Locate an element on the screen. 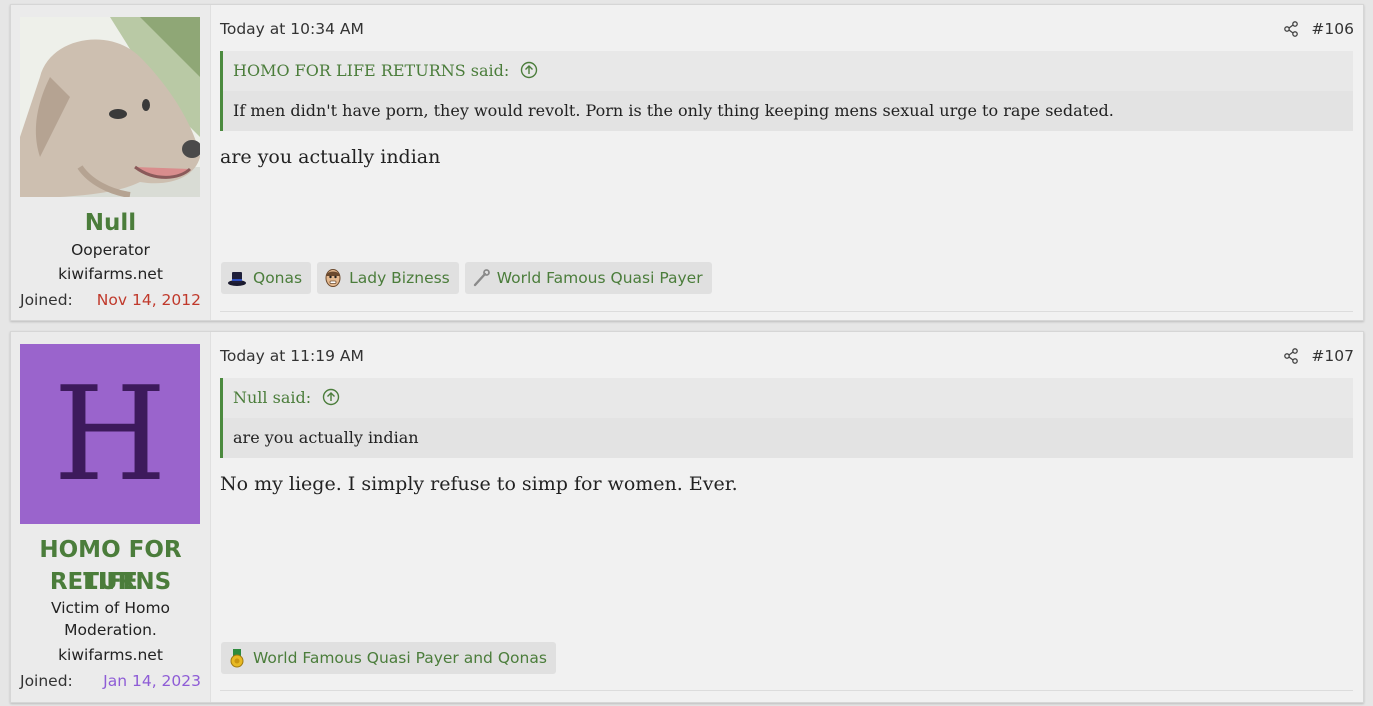 This screenshot has height=706, width=1373. reaction-label: Qonas is located at coordinates (278, 278).